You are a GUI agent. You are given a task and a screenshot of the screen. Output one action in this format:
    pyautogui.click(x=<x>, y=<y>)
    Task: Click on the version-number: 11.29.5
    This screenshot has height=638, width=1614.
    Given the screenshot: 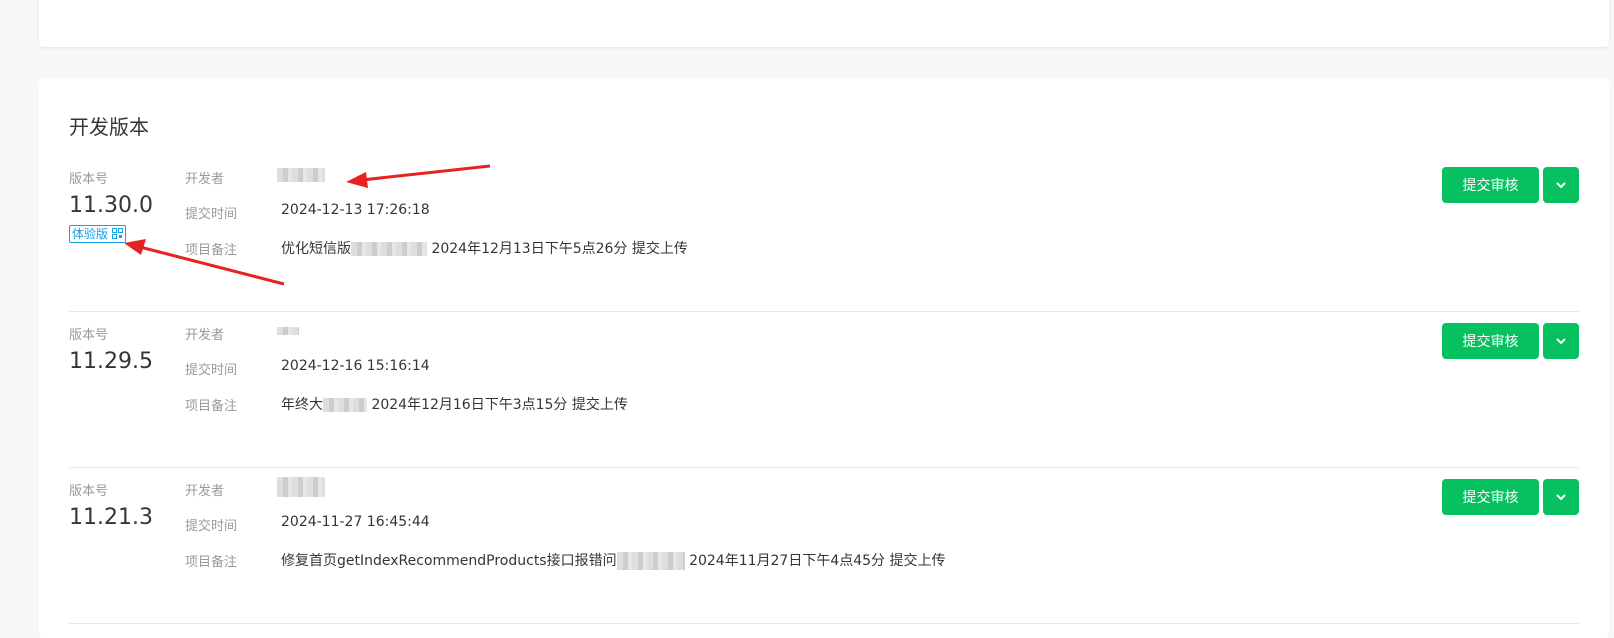 What is the action you would take?
    pyautogui.click(x=111, y=361)
    